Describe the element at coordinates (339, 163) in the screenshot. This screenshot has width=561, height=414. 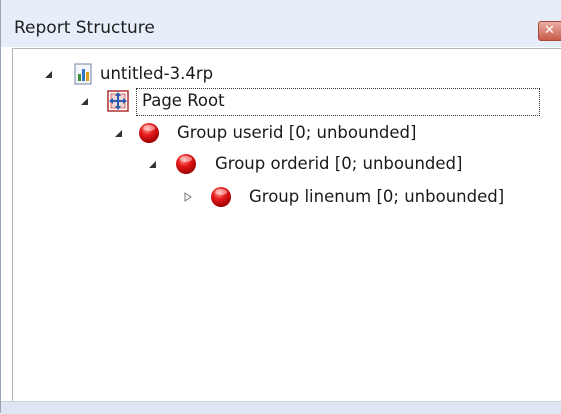
I see `tree-item-label: Group orderid [0; unbounded]` at that location.